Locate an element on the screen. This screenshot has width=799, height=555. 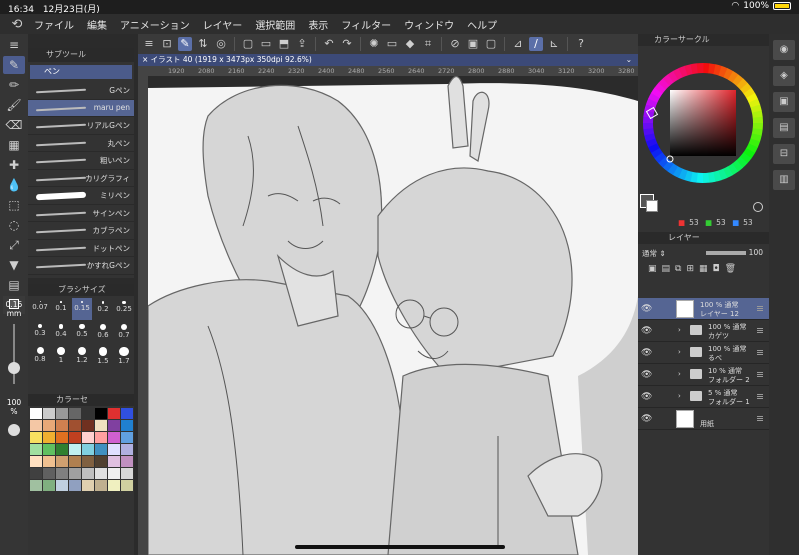
menu-animation: アニメーション is located at coordinates (155, 24).